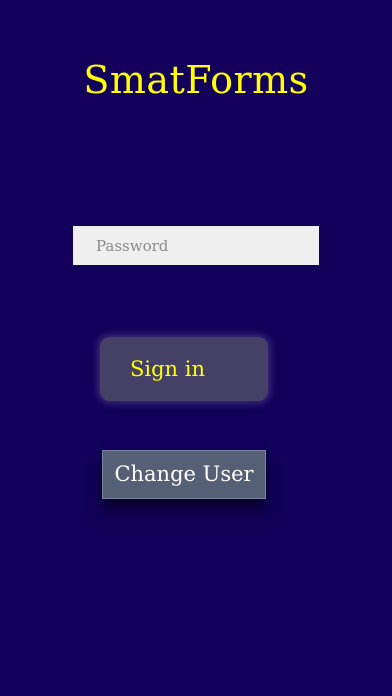 The image size is (392, 696). Describe the element at coordinates (196, 245) in the screenshot. I see `password-field` at that location.